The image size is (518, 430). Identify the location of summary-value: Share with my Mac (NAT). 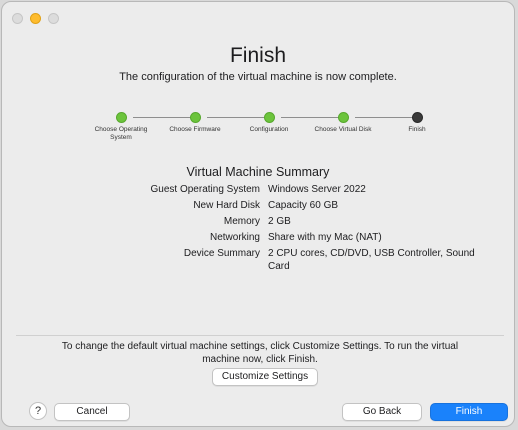
(325, 237).